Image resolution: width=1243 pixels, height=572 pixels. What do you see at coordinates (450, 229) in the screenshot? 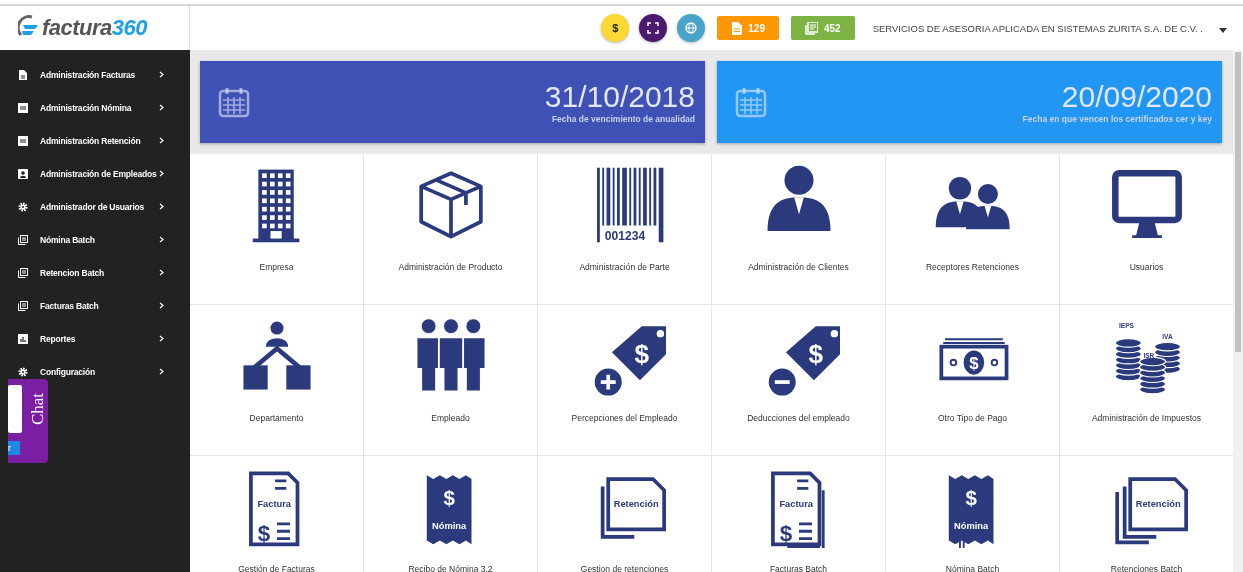
I see `module-tile: Administración de Producto` at bounding box center [450, 229].